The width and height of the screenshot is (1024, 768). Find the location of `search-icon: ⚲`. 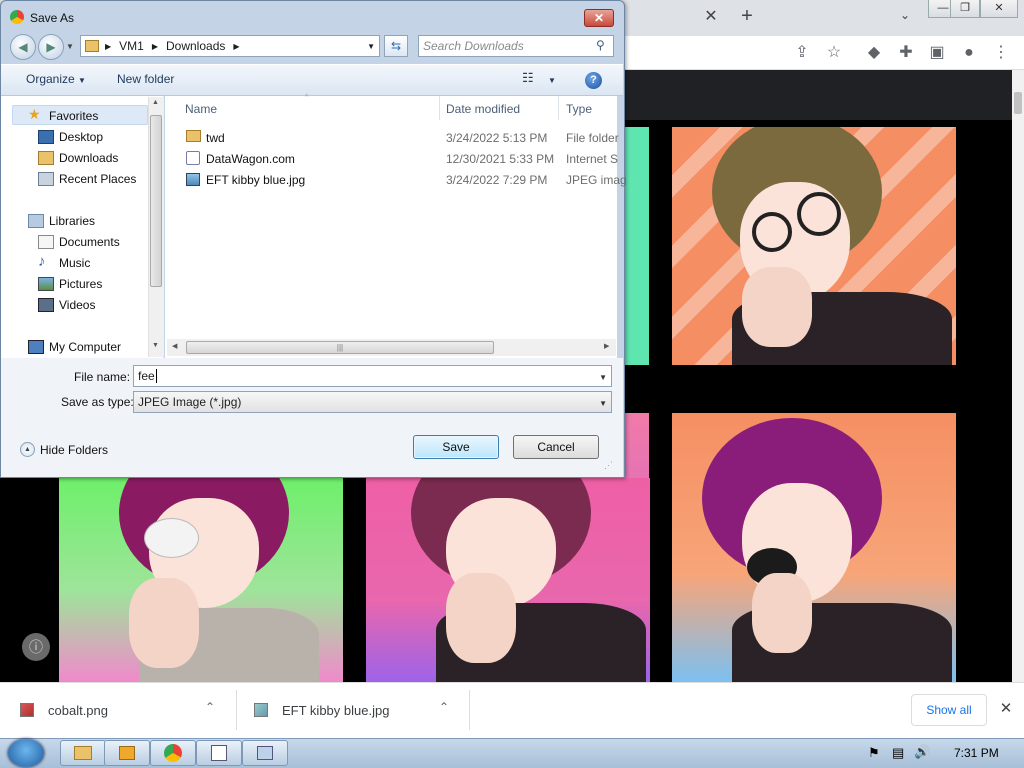

search-icon: ⚲ is located at coordinates (600, 45).